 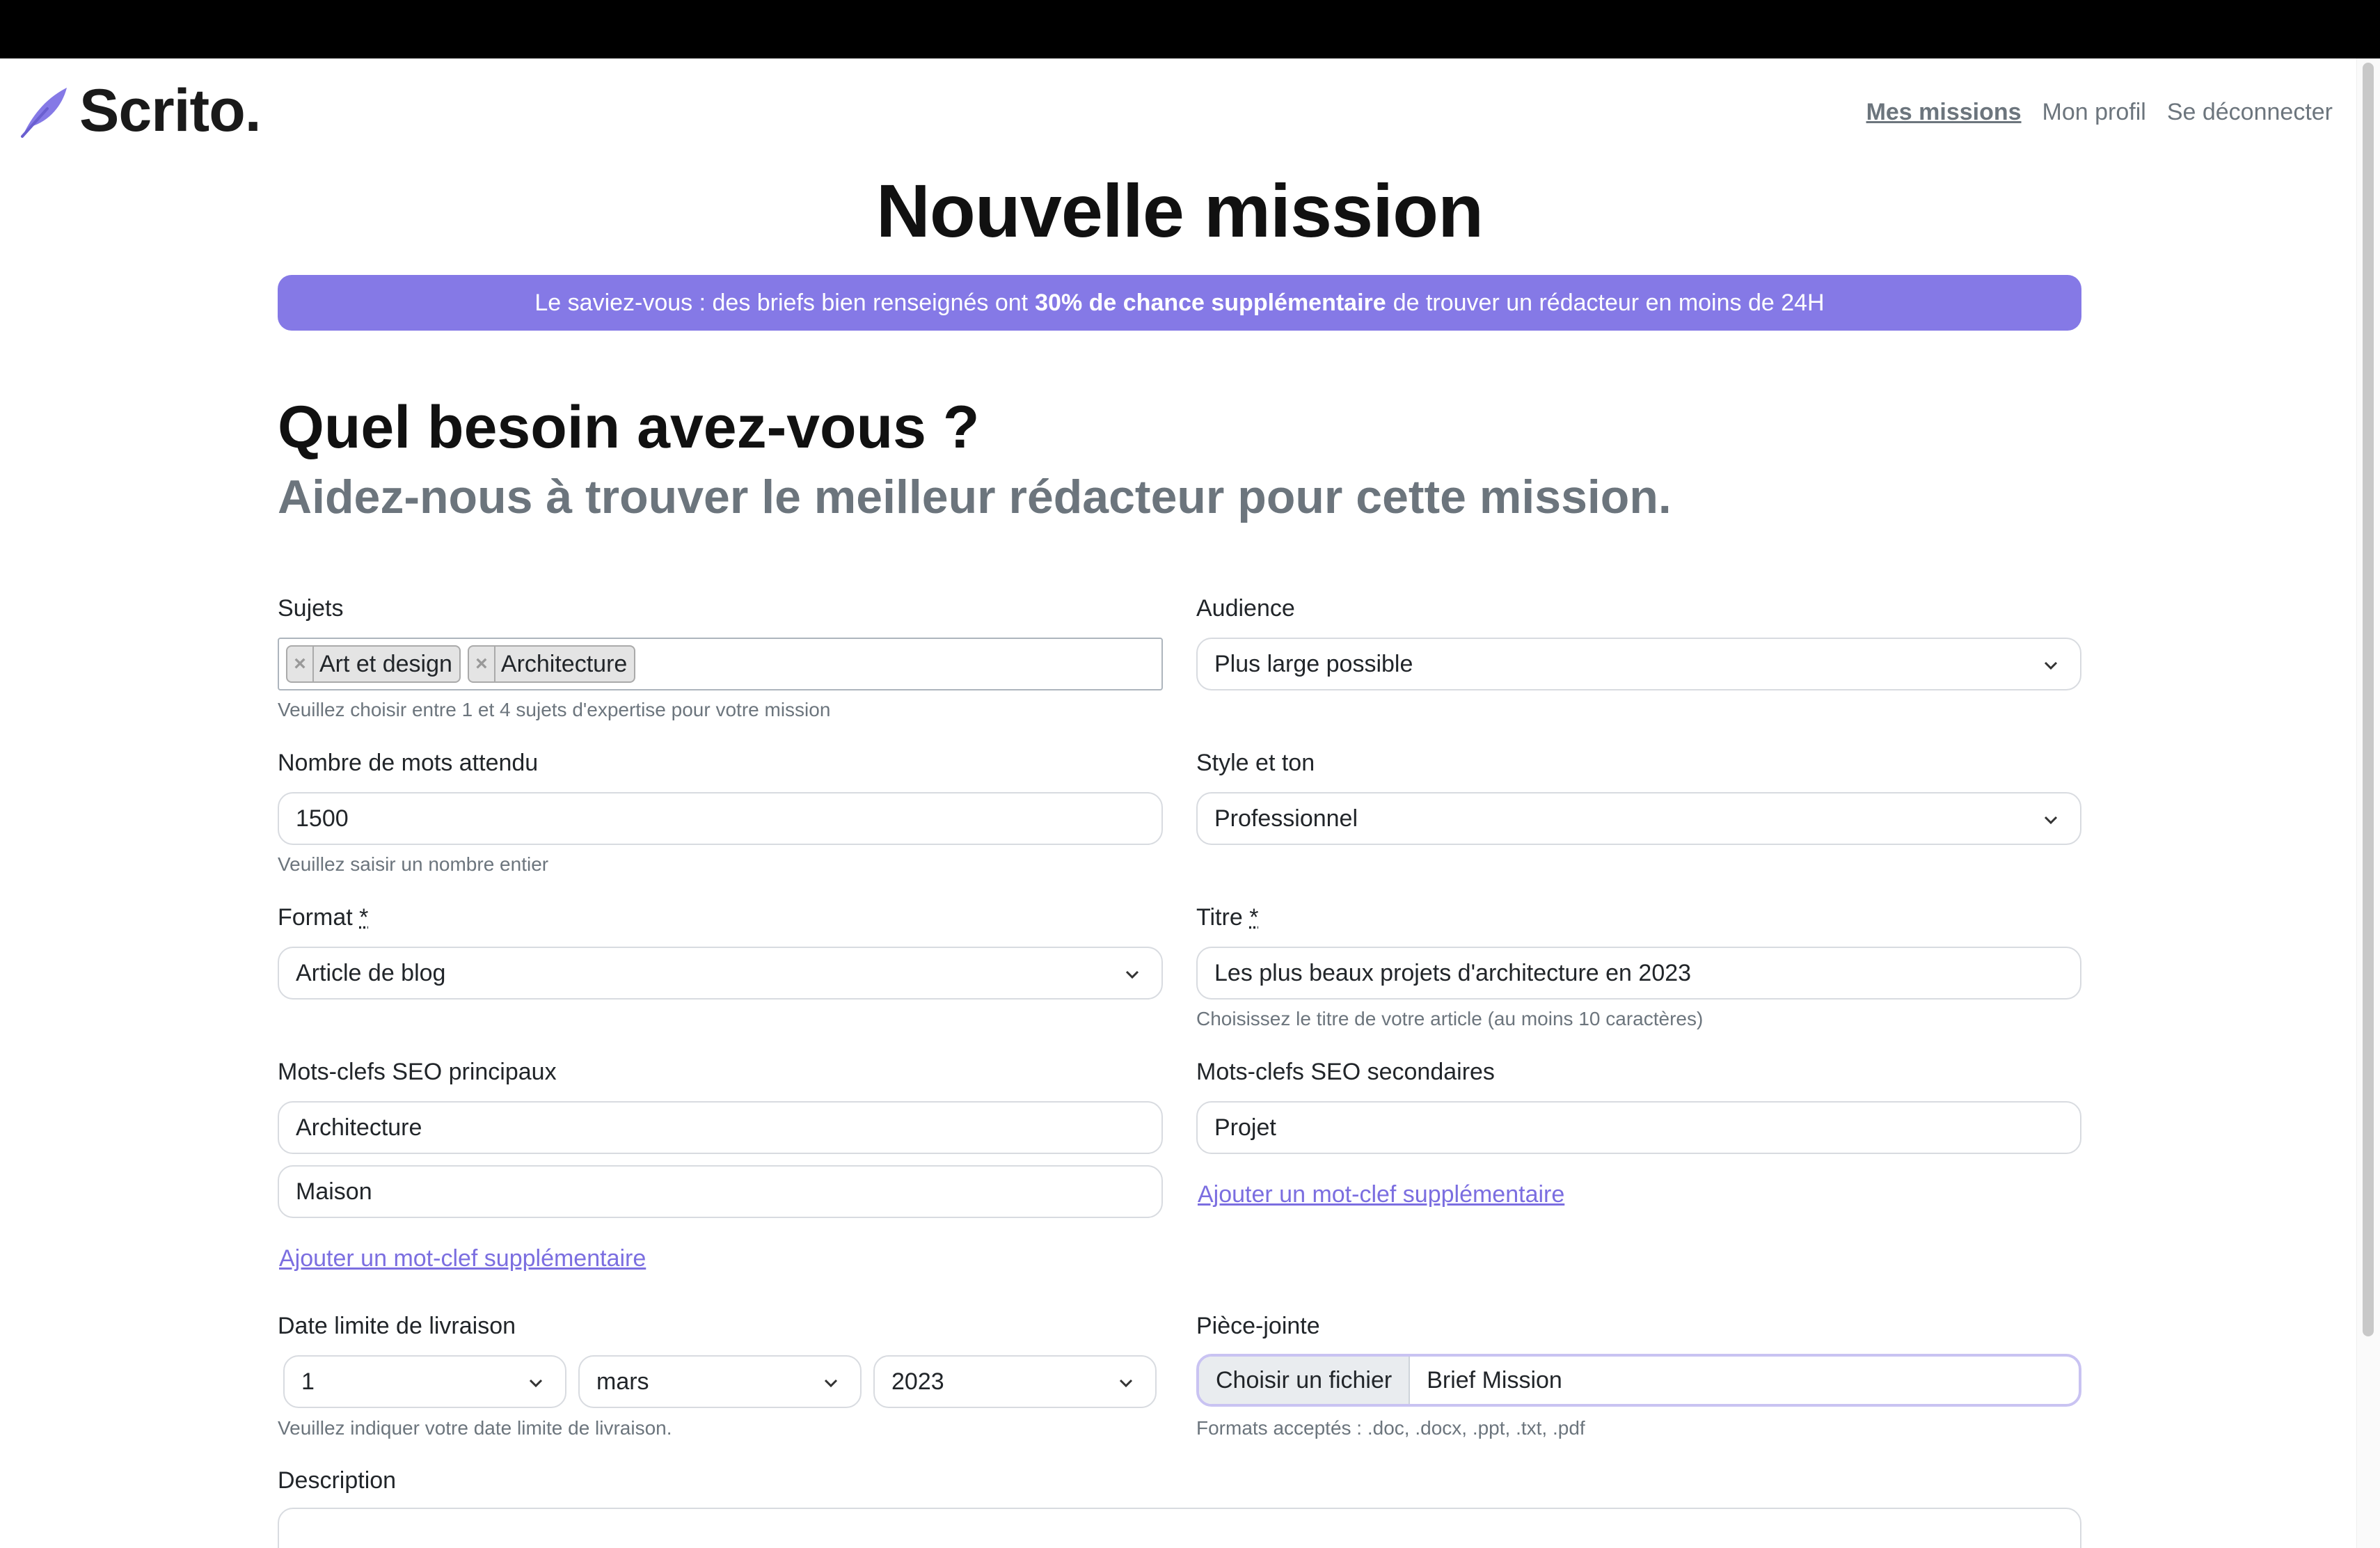 What do you see at coordinates (44, 111) in the screenshot?
I see `feather-icon` at bounding box center [44, 111].